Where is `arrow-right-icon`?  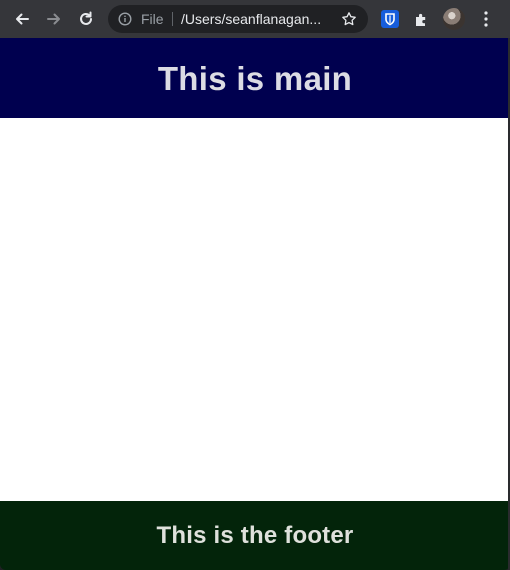
arrow-right-icon is located at coordinates (53, 19).